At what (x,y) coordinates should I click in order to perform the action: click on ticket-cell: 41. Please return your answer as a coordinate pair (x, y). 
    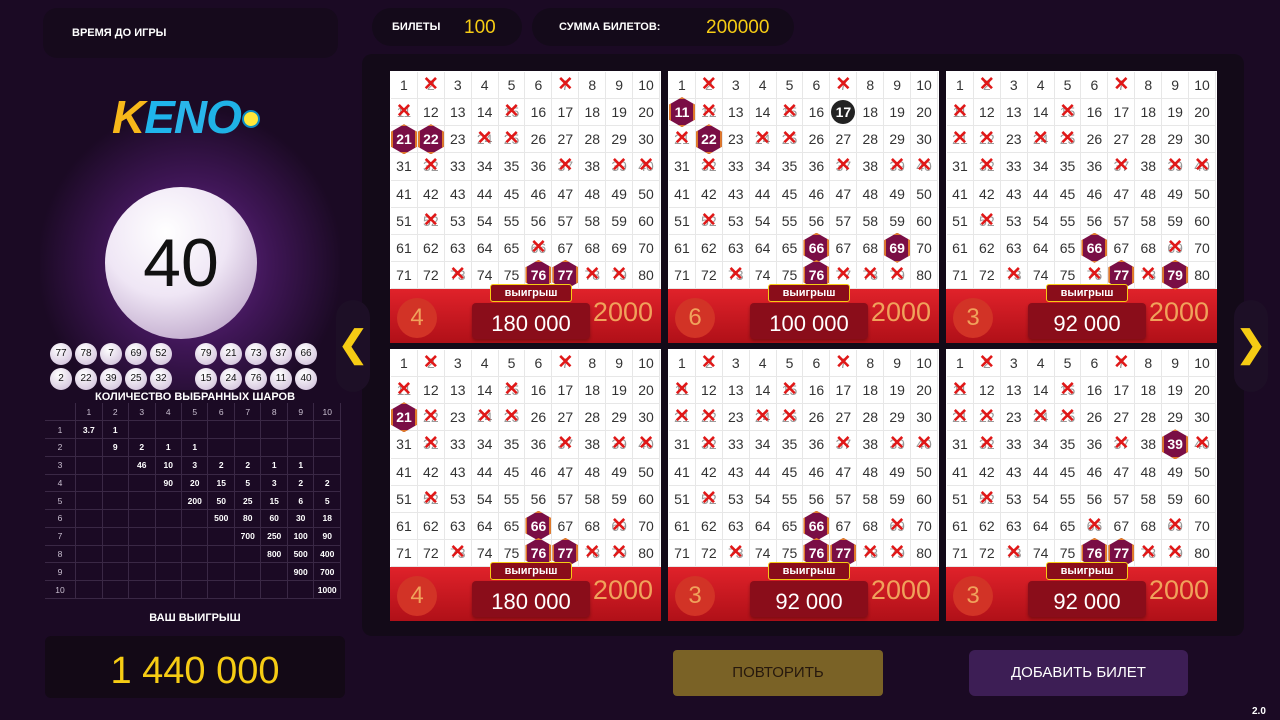
    Looking at the image, I should click on (682, 472).